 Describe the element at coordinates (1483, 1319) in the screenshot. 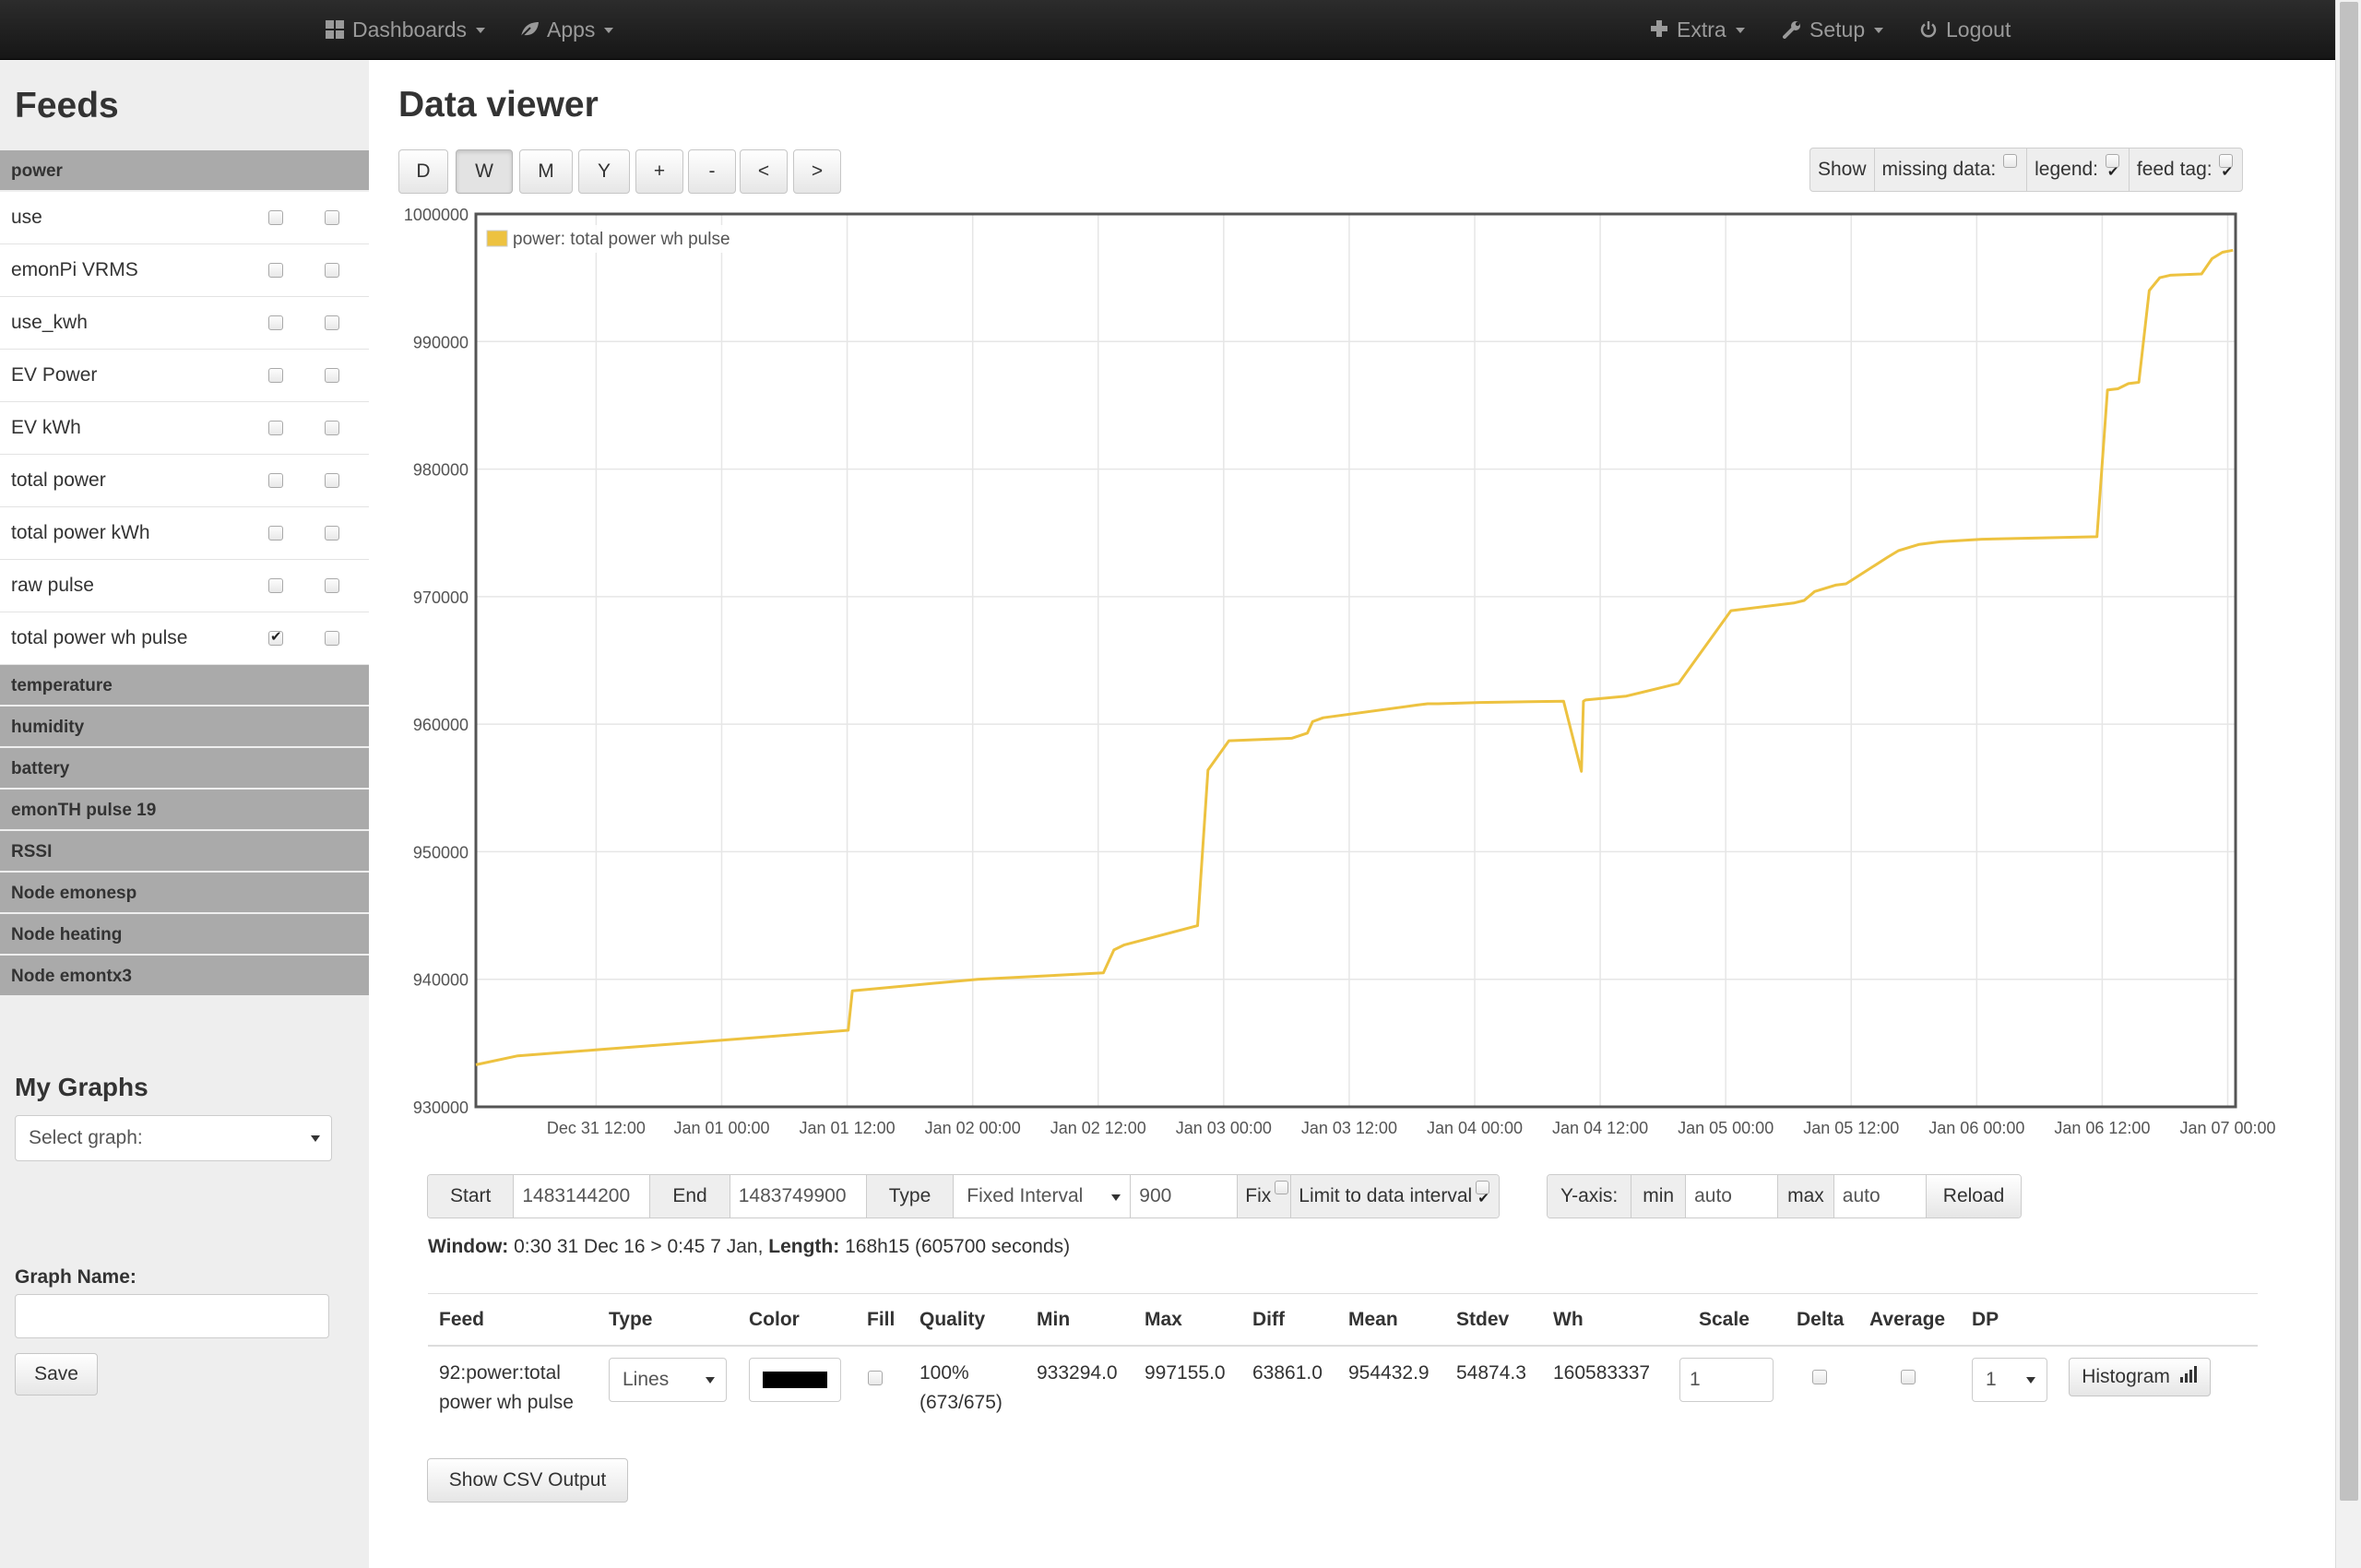

I see `header-stdev: Stdev` at that location.